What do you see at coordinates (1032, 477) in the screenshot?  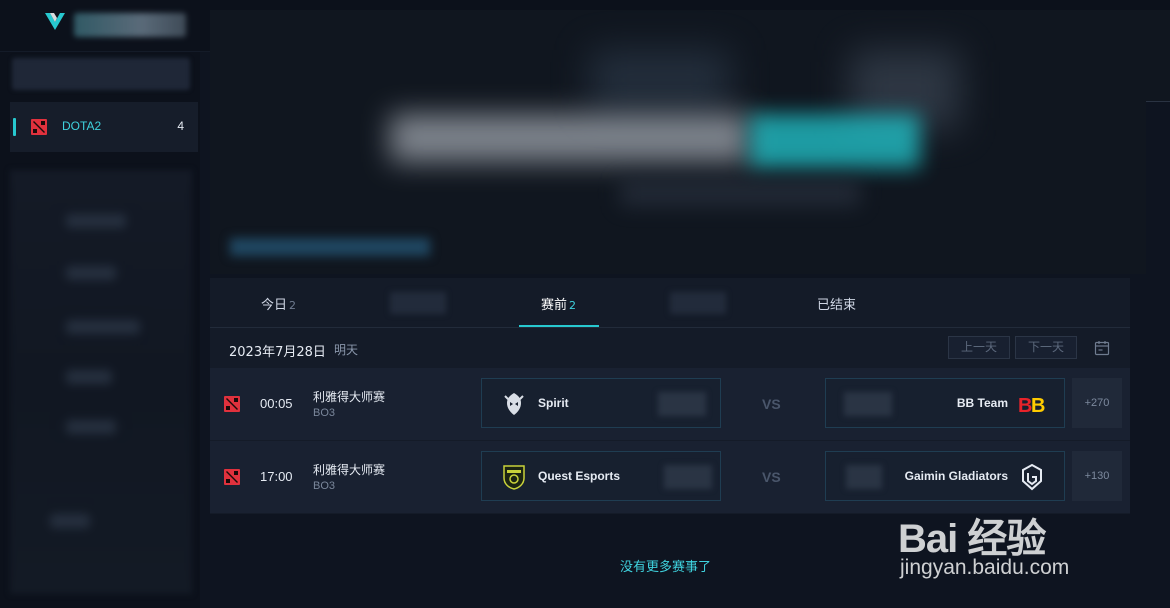 I see `gaimin-gladiators-logo-icon` at bounding box center [1032, 477].